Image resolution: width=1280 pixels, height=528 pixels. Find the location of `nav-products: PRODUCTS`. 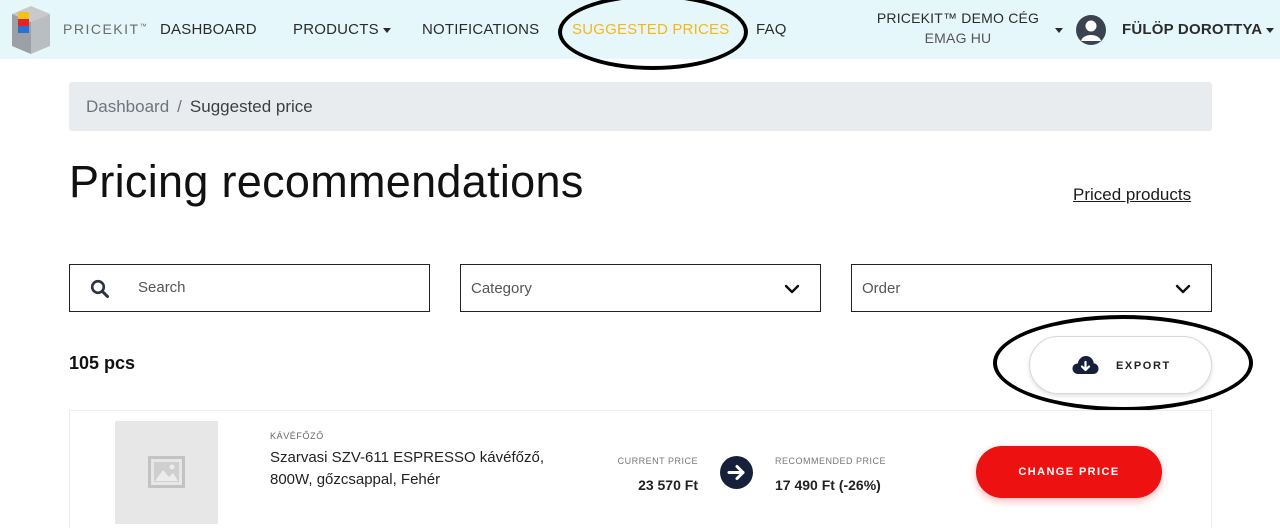

nav-products: PRODUCTS is located at coordinates (342, 29).